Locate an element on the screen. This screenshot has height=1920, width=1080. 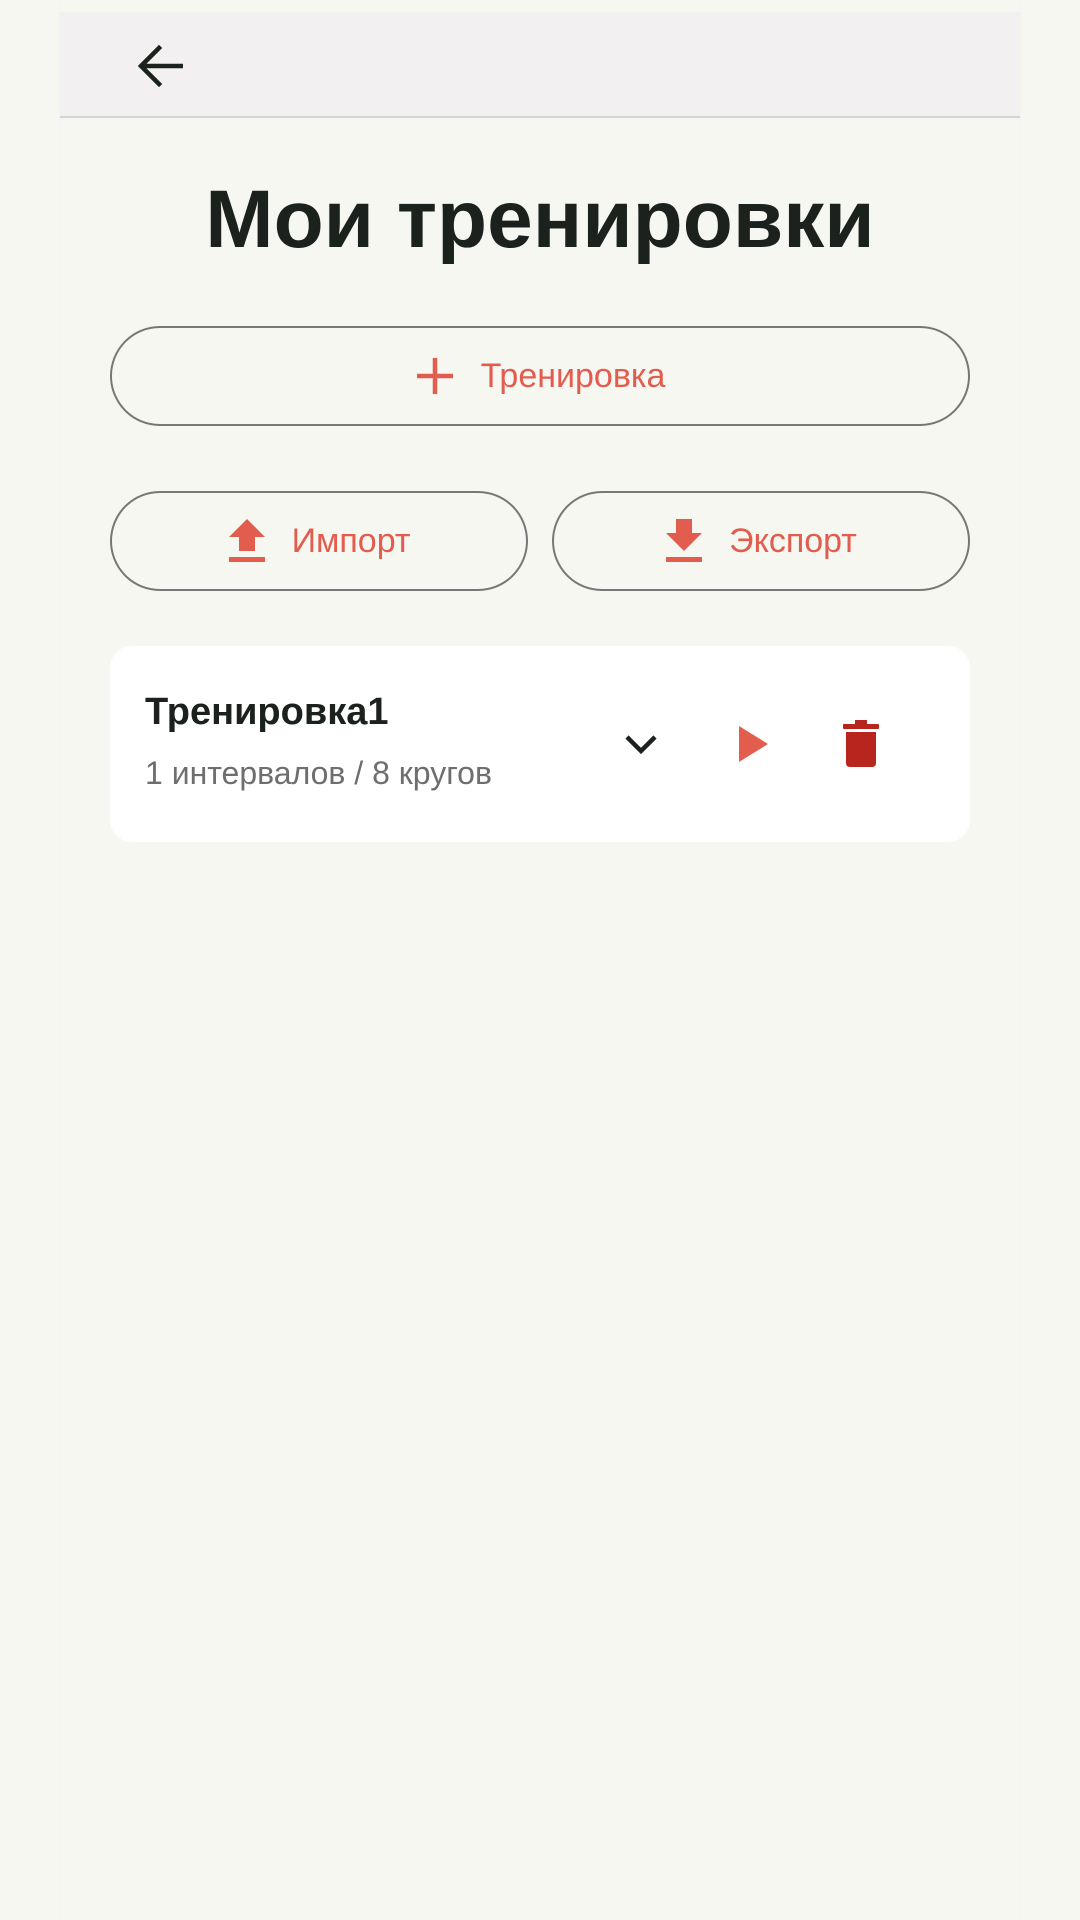
arrow-left-icon is located at coordinates (160, 66).